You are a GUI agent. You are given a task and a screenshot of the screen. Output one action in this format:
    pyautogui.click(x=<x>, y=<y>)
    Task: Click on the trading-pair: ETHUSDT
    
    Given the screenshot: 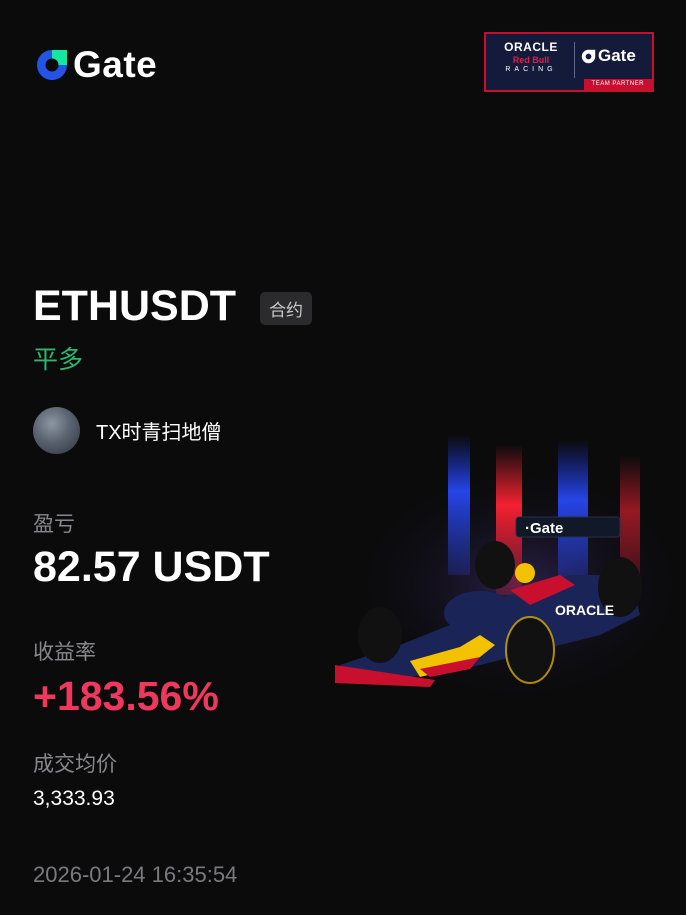 What is the action you would take?
    pyautogui.click(x=135, y=306)
    